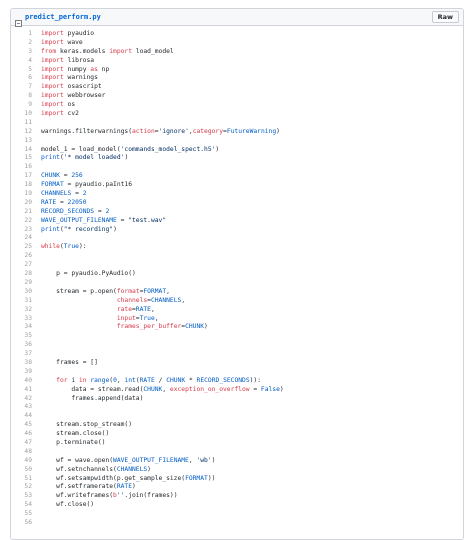  Describe the element at coordinates (26, 345) in the screenshot. I see `line-number: 36` at that location.